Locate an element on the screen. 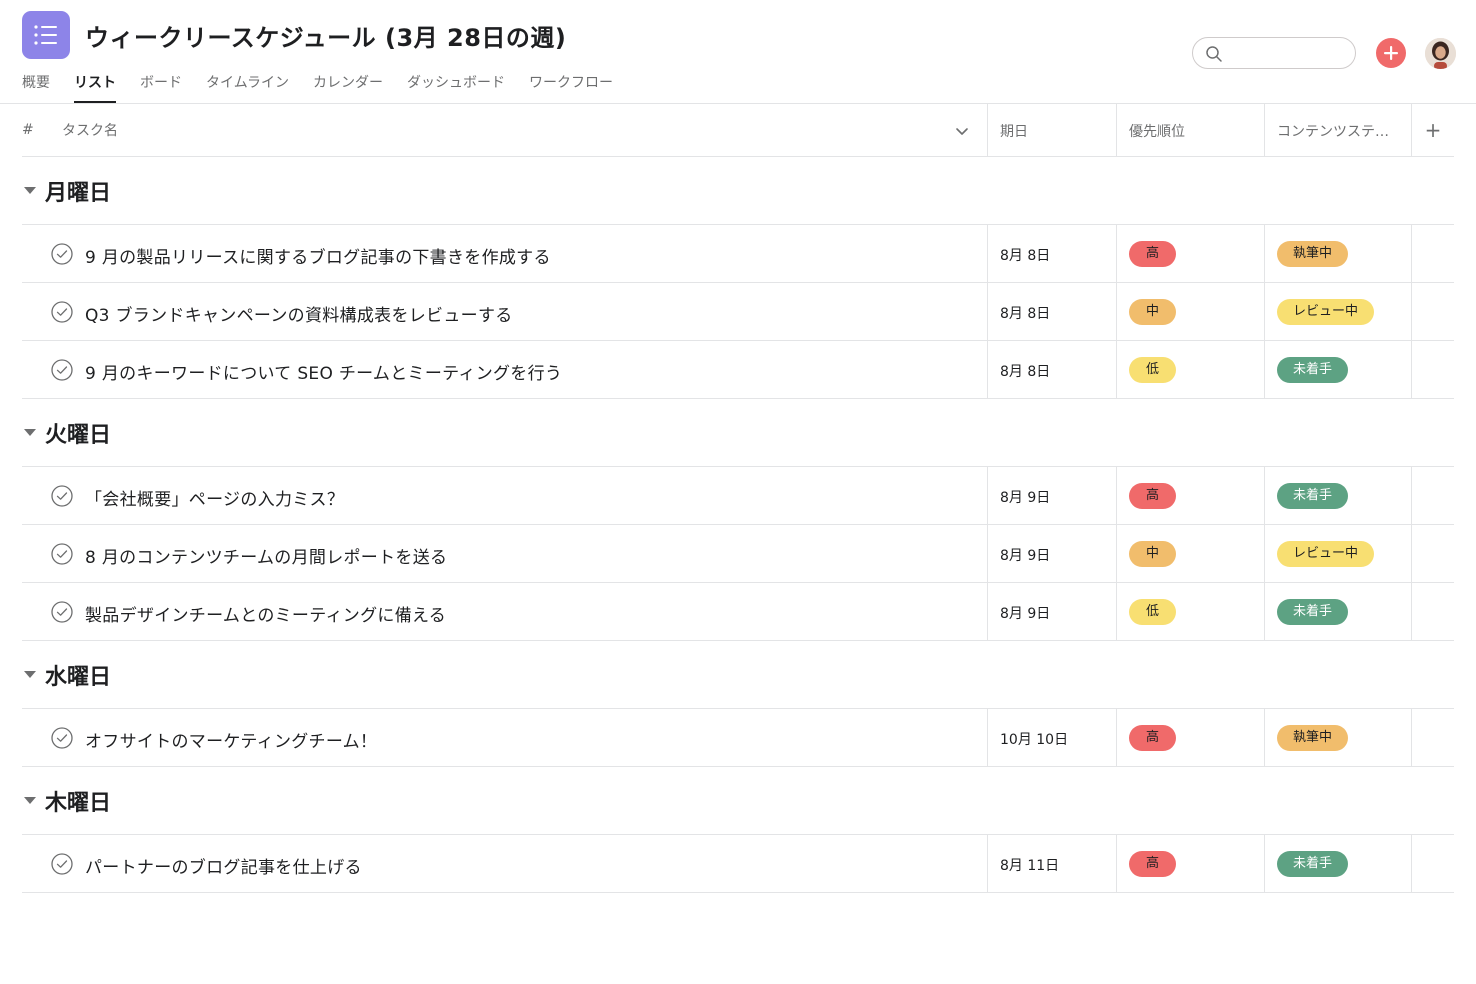  project-title: ウィークリースケジュール (3月 28日の週) is located at coordinates (325, 35).